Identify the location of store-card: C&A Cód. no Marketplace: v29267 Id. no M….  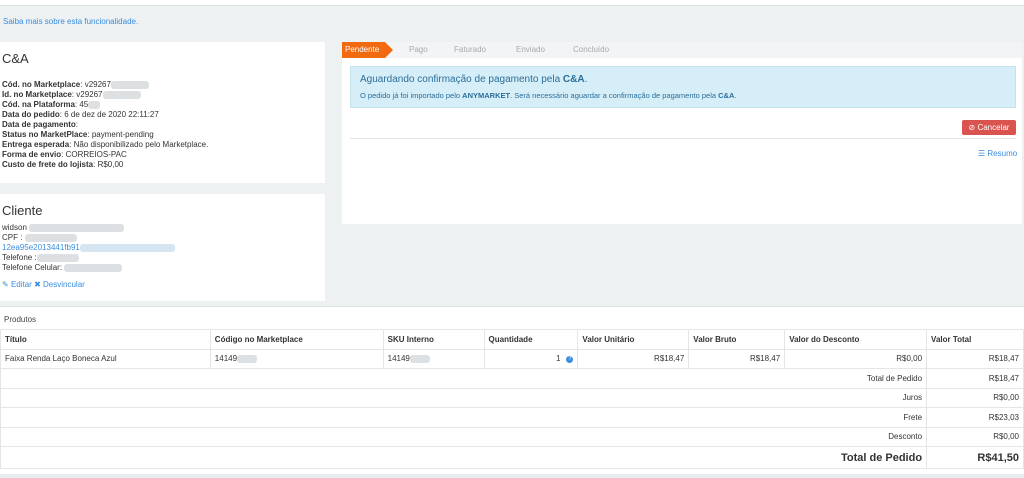
(162, 112).